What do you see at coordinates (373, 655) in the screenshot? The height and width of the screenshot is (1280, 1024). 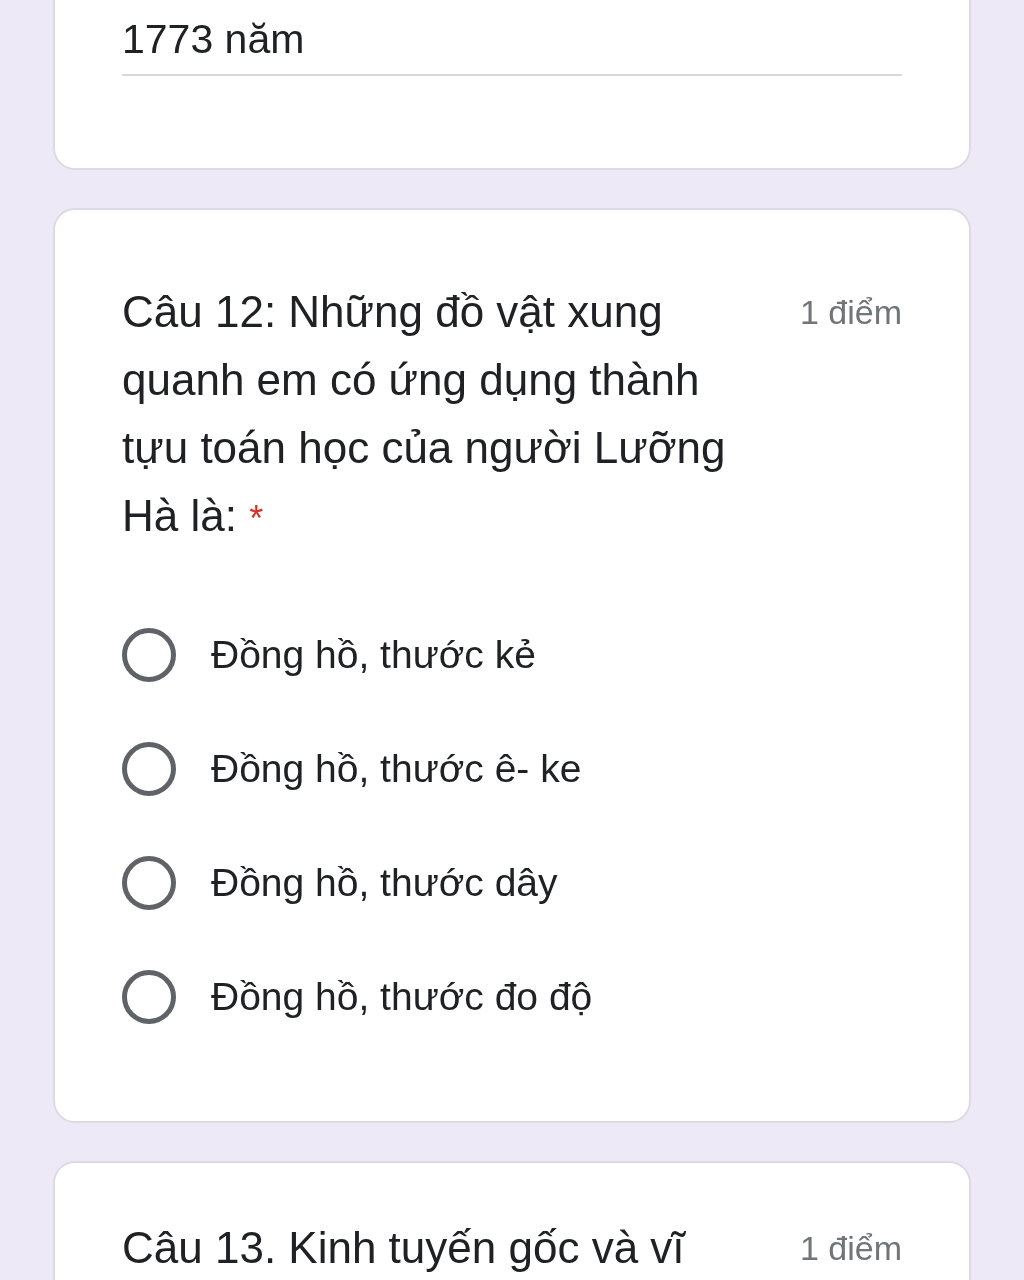 I see `option-label: Đồng hồ, thước kẻ` at bounding box center [373, 655].